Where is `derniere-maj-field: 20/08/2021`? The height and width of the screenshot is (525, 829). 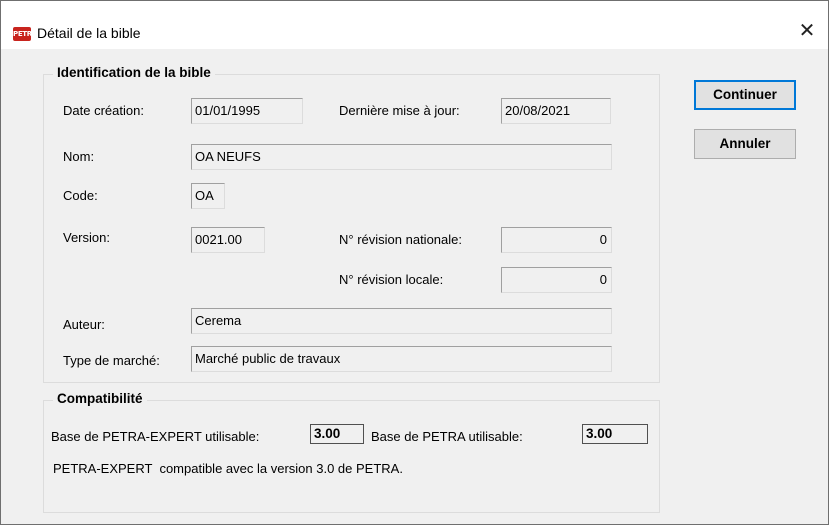
derniere-maj-field: 20/08/2021 is located at coordinates (556, 111).